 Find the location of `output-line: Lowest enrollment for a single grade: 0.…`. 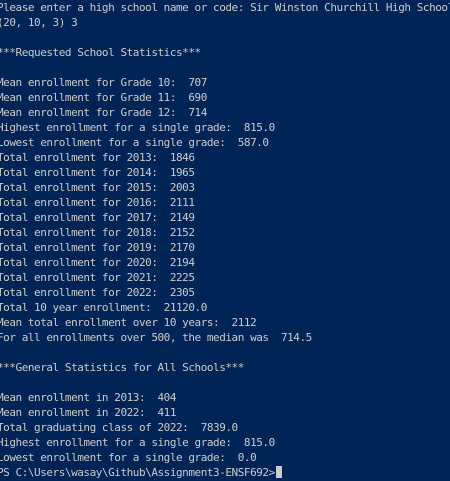

output-line: Lowest enrollment for a single grade: 0.… is located at coordinates (128, 457).